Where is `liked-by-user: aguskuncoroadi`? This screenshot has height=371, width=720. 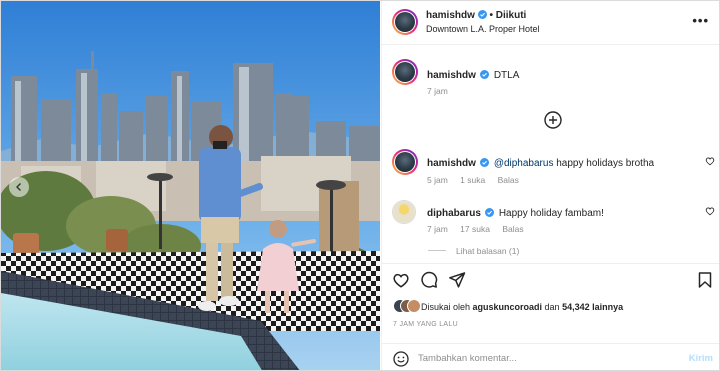 liked-by-user: aguskuncoroadi is located at coordinates (508, 307).